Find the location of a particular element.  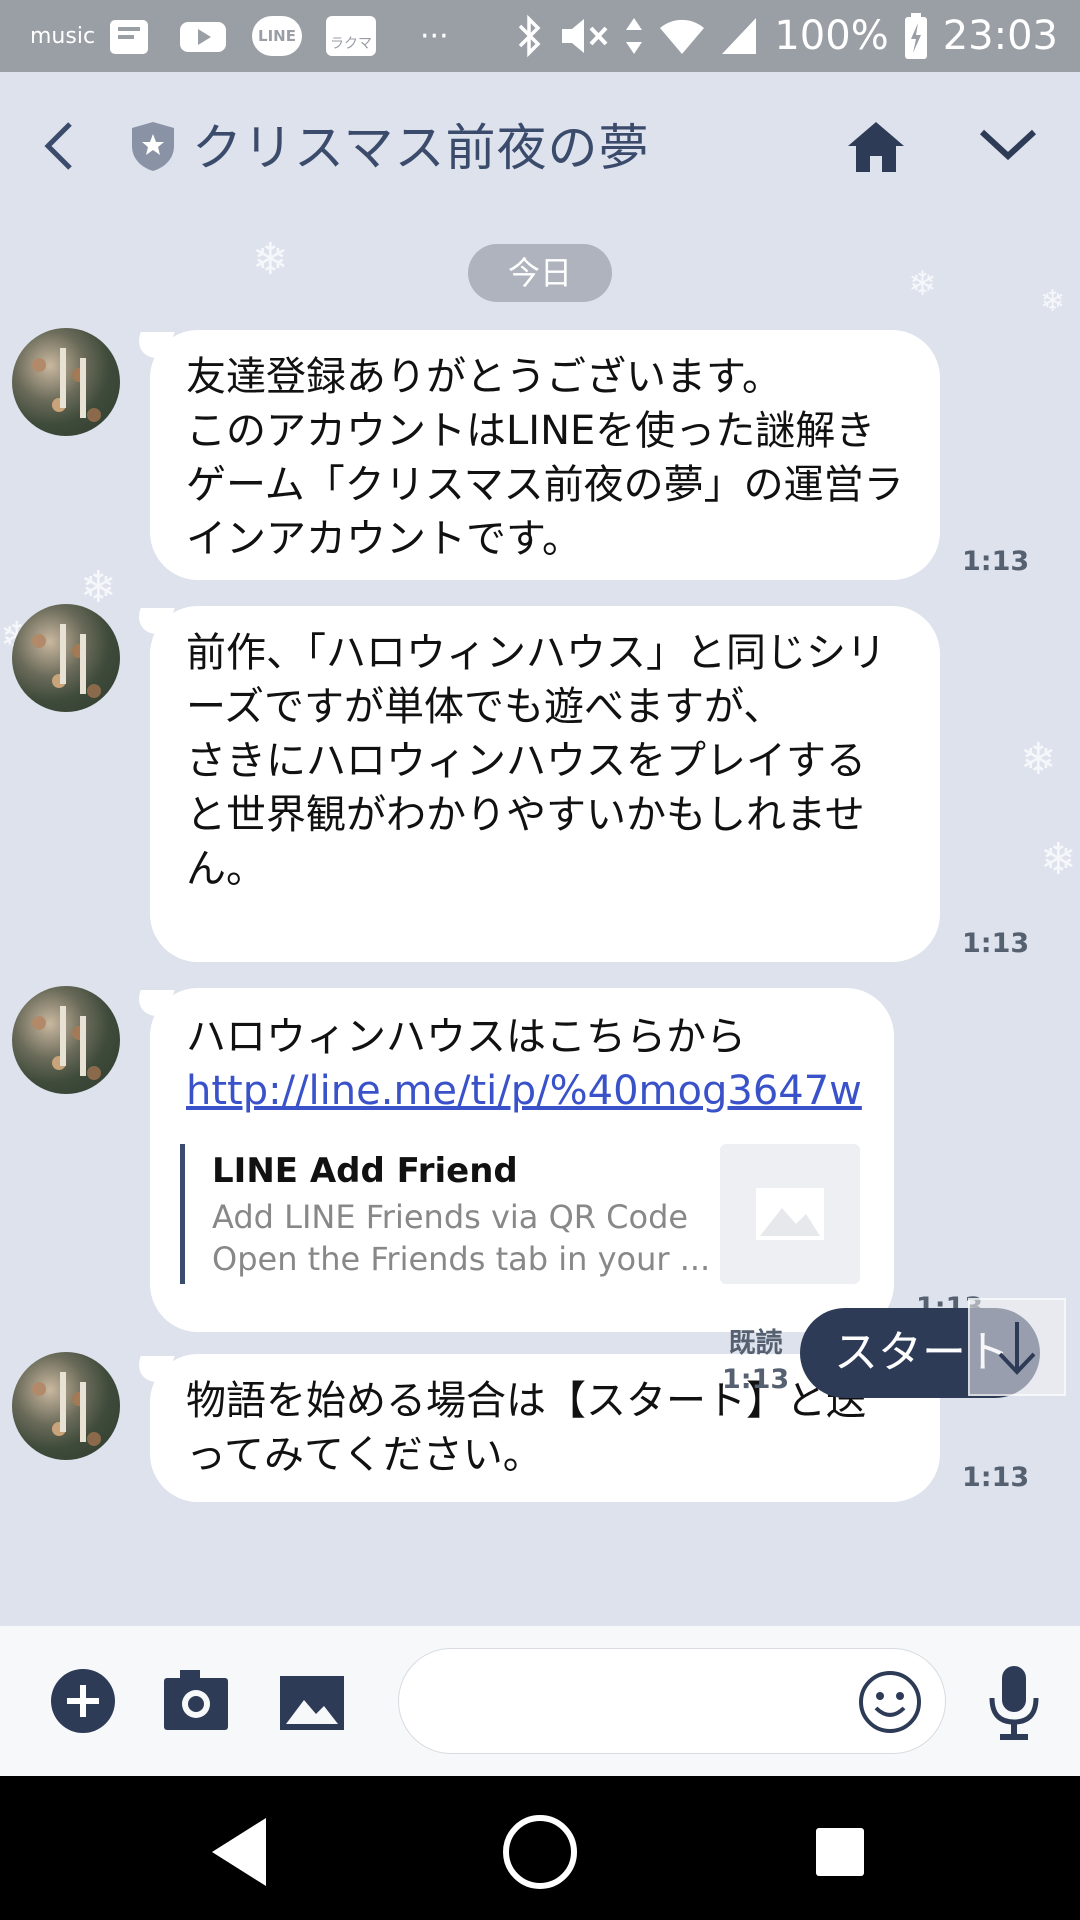

wifi-icon is located at coordinates (682, 36).